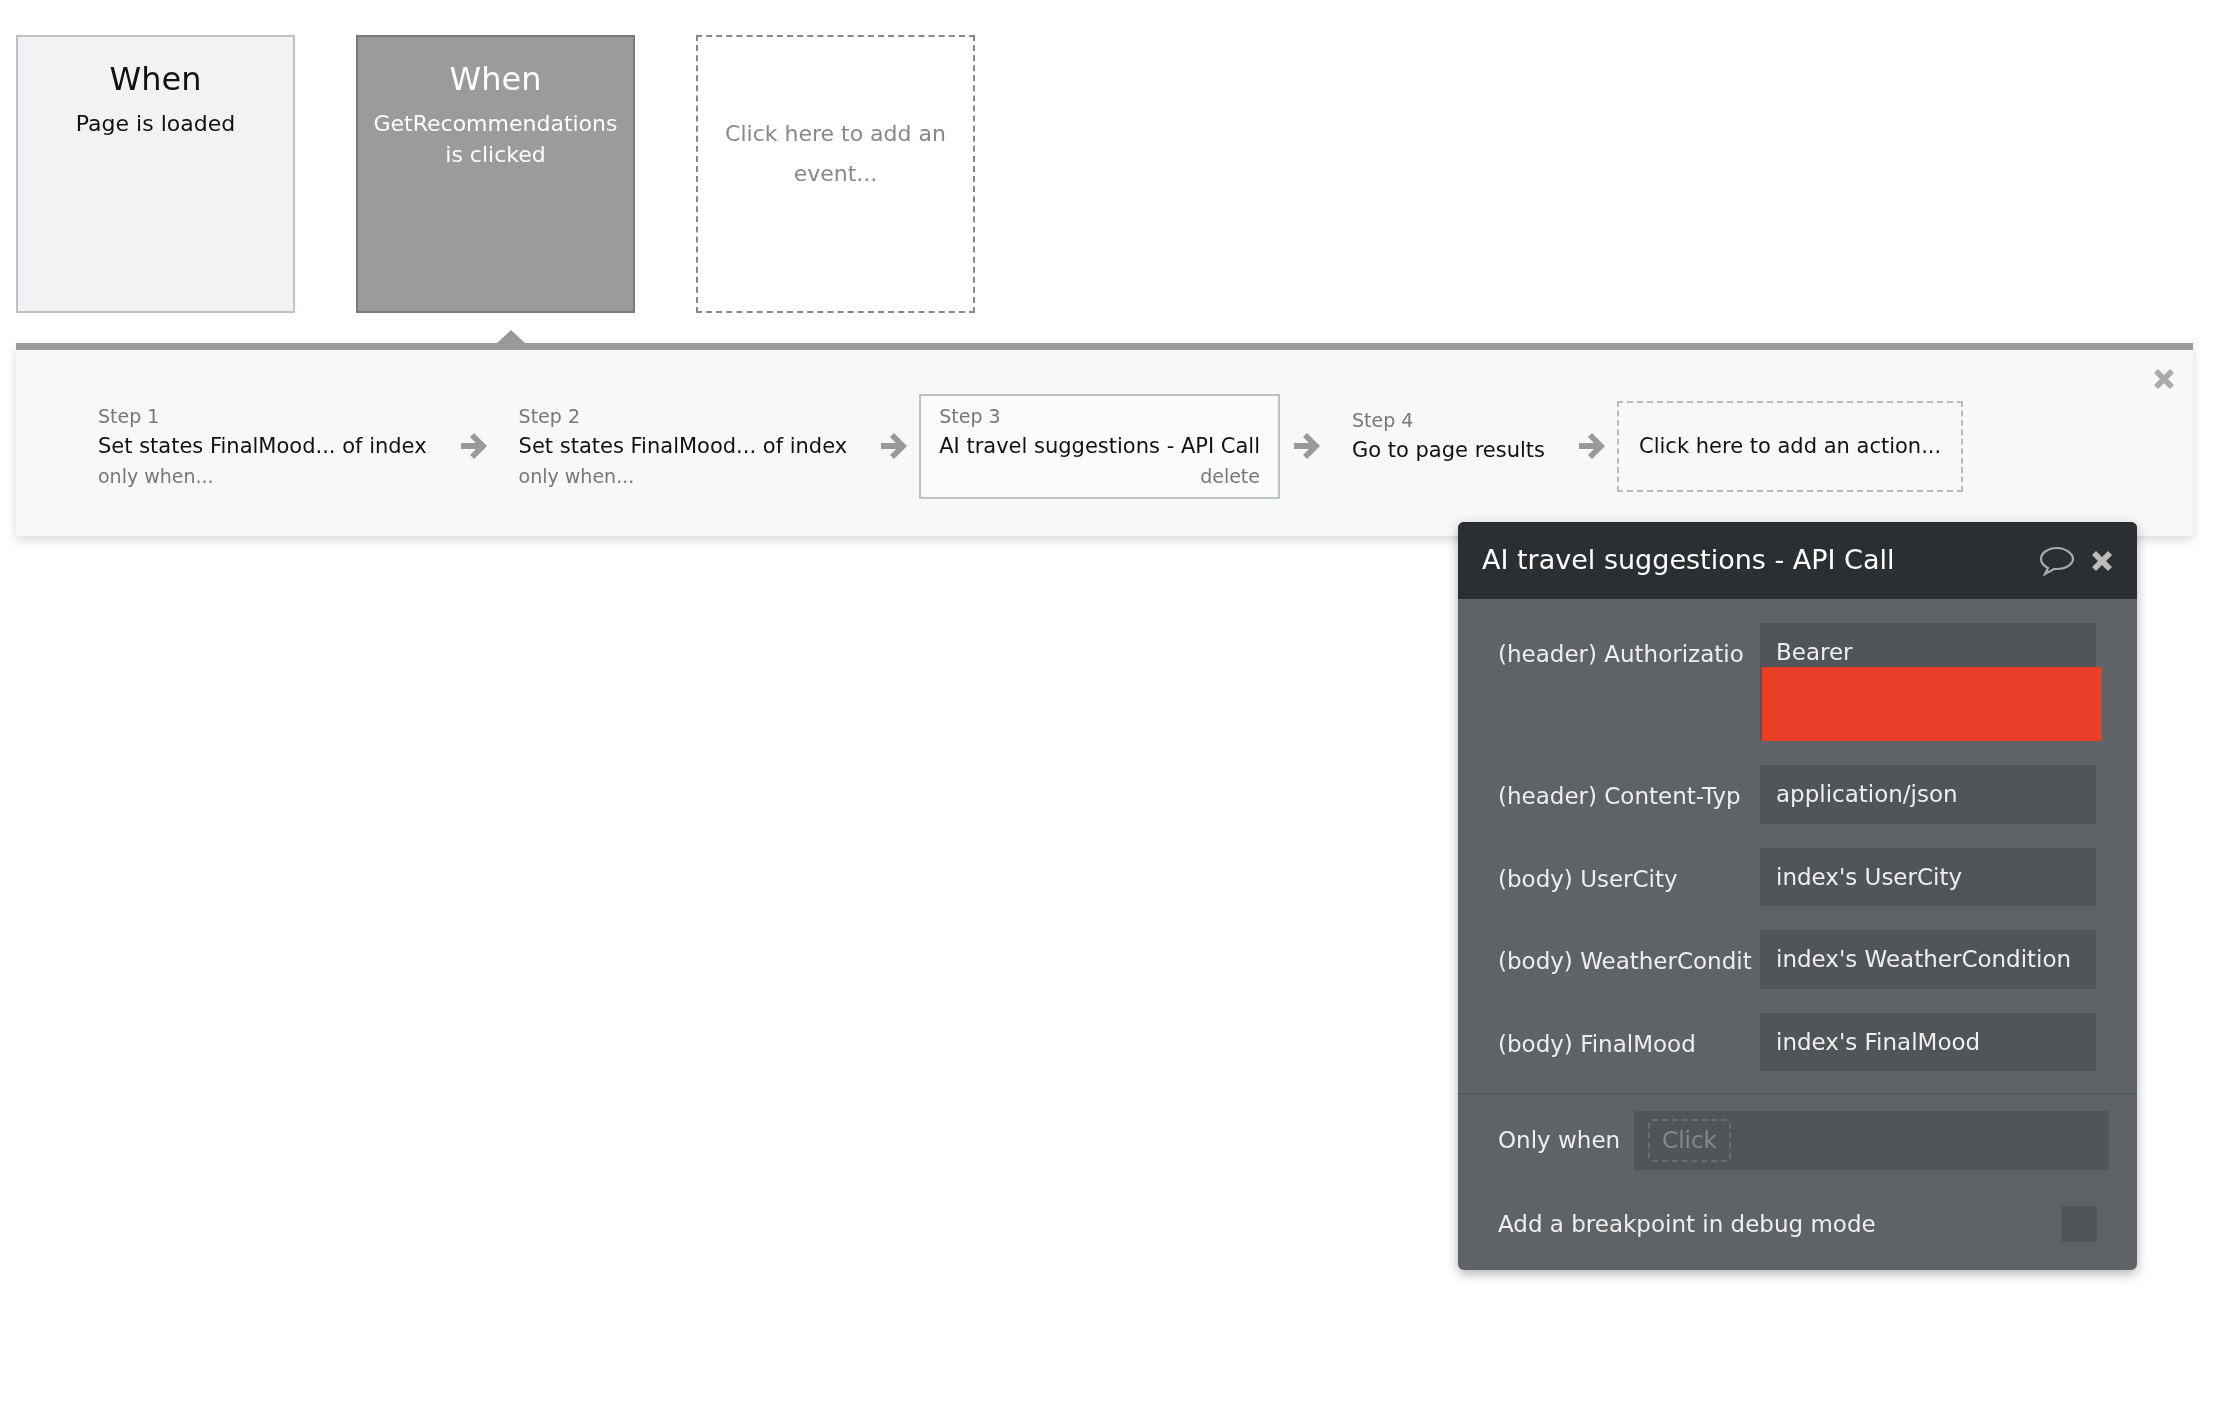 This screenshot has width=2224, height=1424. What do you see at coordinates (1625, 961) in the screenshot?
I see `field-label: (body) WeatherCondit` at bounding box center [1625, 961].